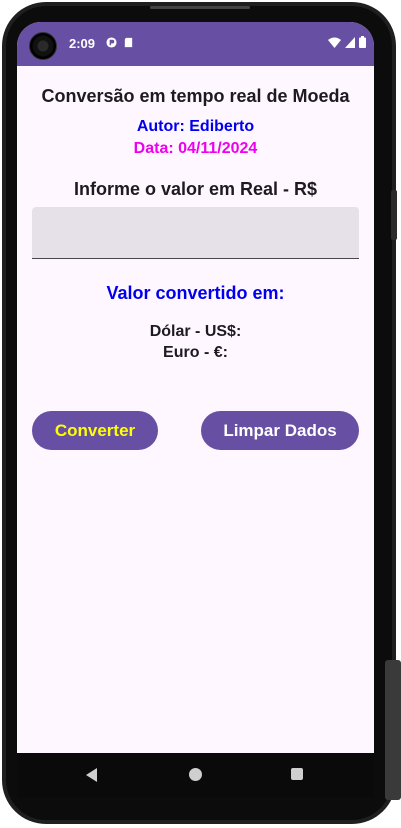  I want to click on page-title: Conversão em tempo real de Moeda, so click(195, 96).